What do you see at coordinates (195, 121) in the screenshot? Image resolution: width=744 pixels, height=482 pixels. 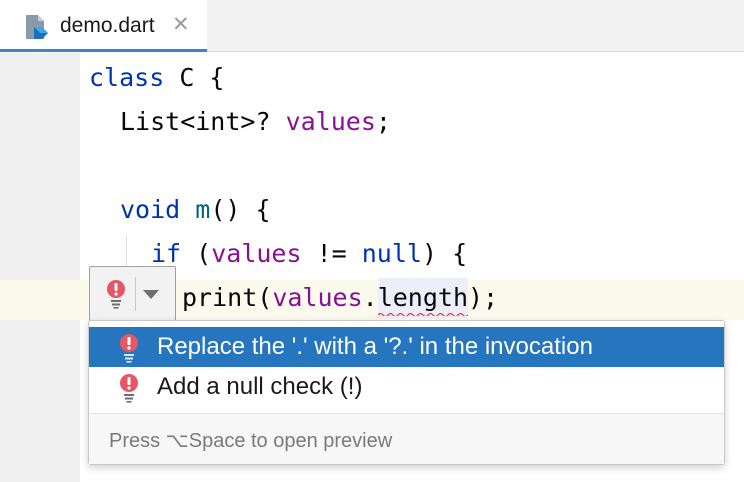 I see `type-name: List<int>?` at bounding box center [195, 121].